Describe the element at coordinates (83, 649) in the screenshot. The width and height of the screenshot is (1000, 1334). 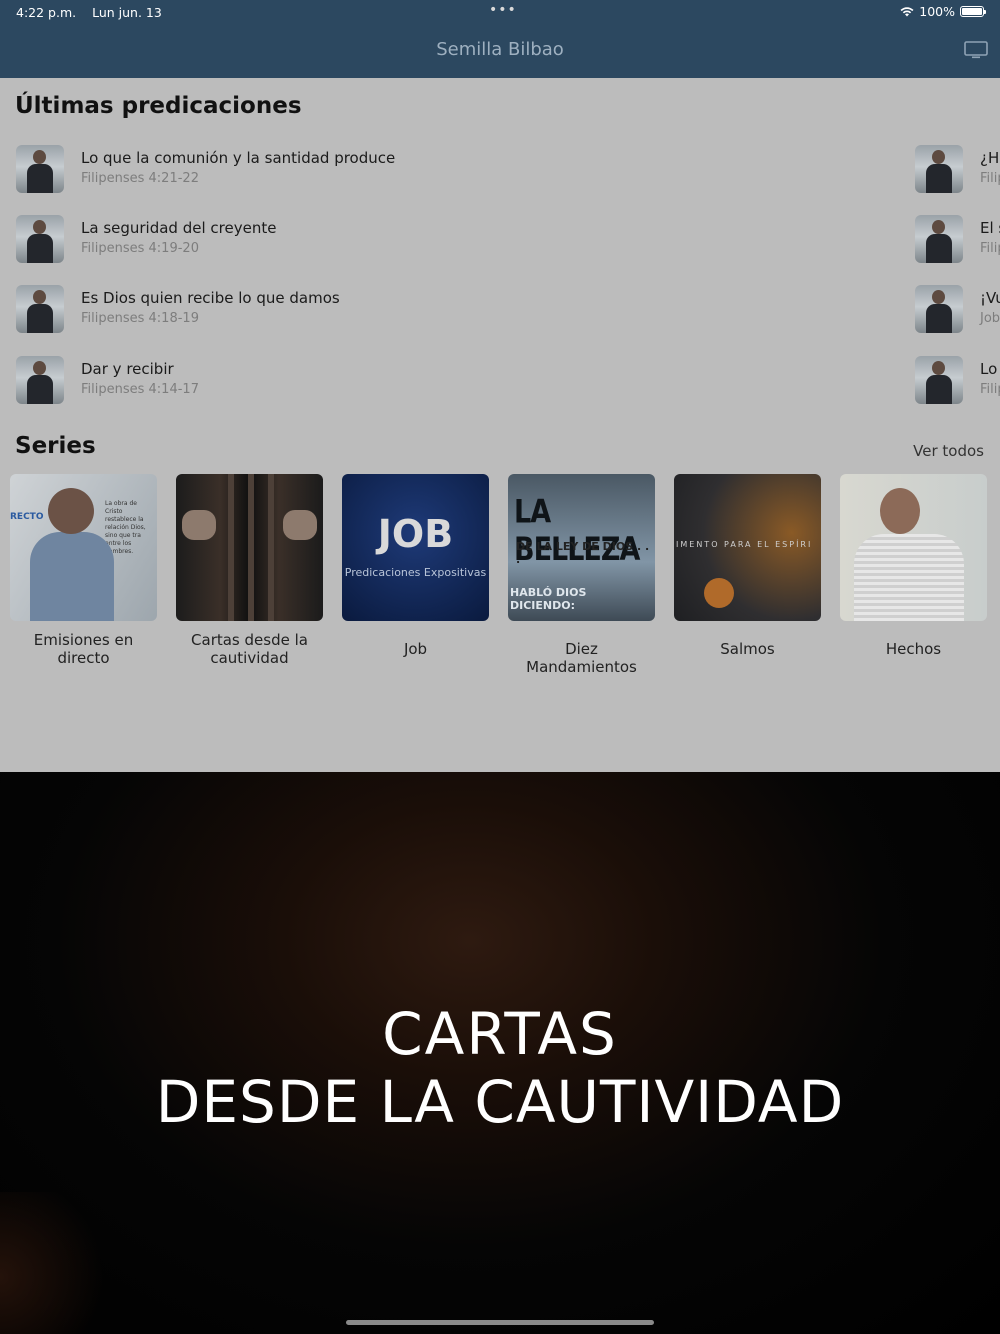
I see `series-label: Emisiones en directo` at that location.